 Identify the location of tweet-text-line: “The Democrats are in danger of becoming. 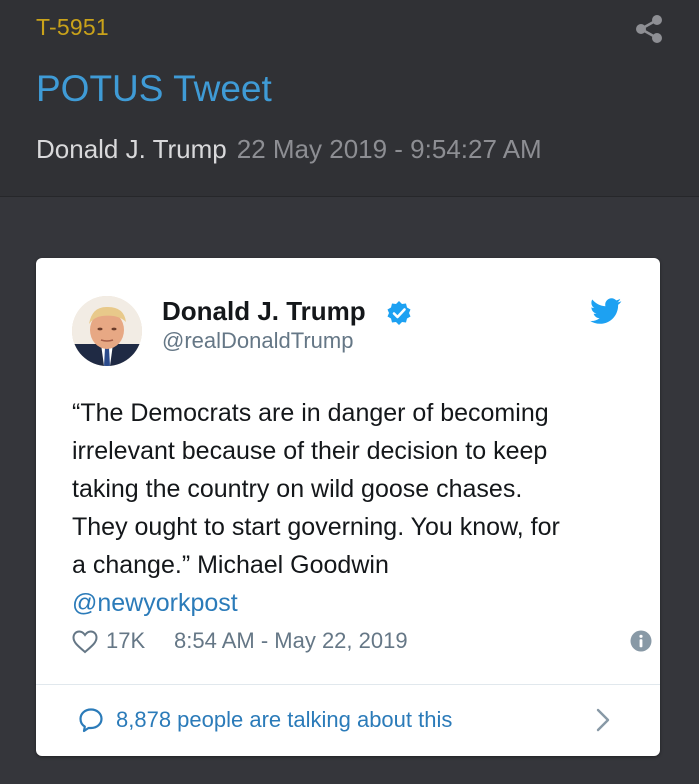
(310, 413).